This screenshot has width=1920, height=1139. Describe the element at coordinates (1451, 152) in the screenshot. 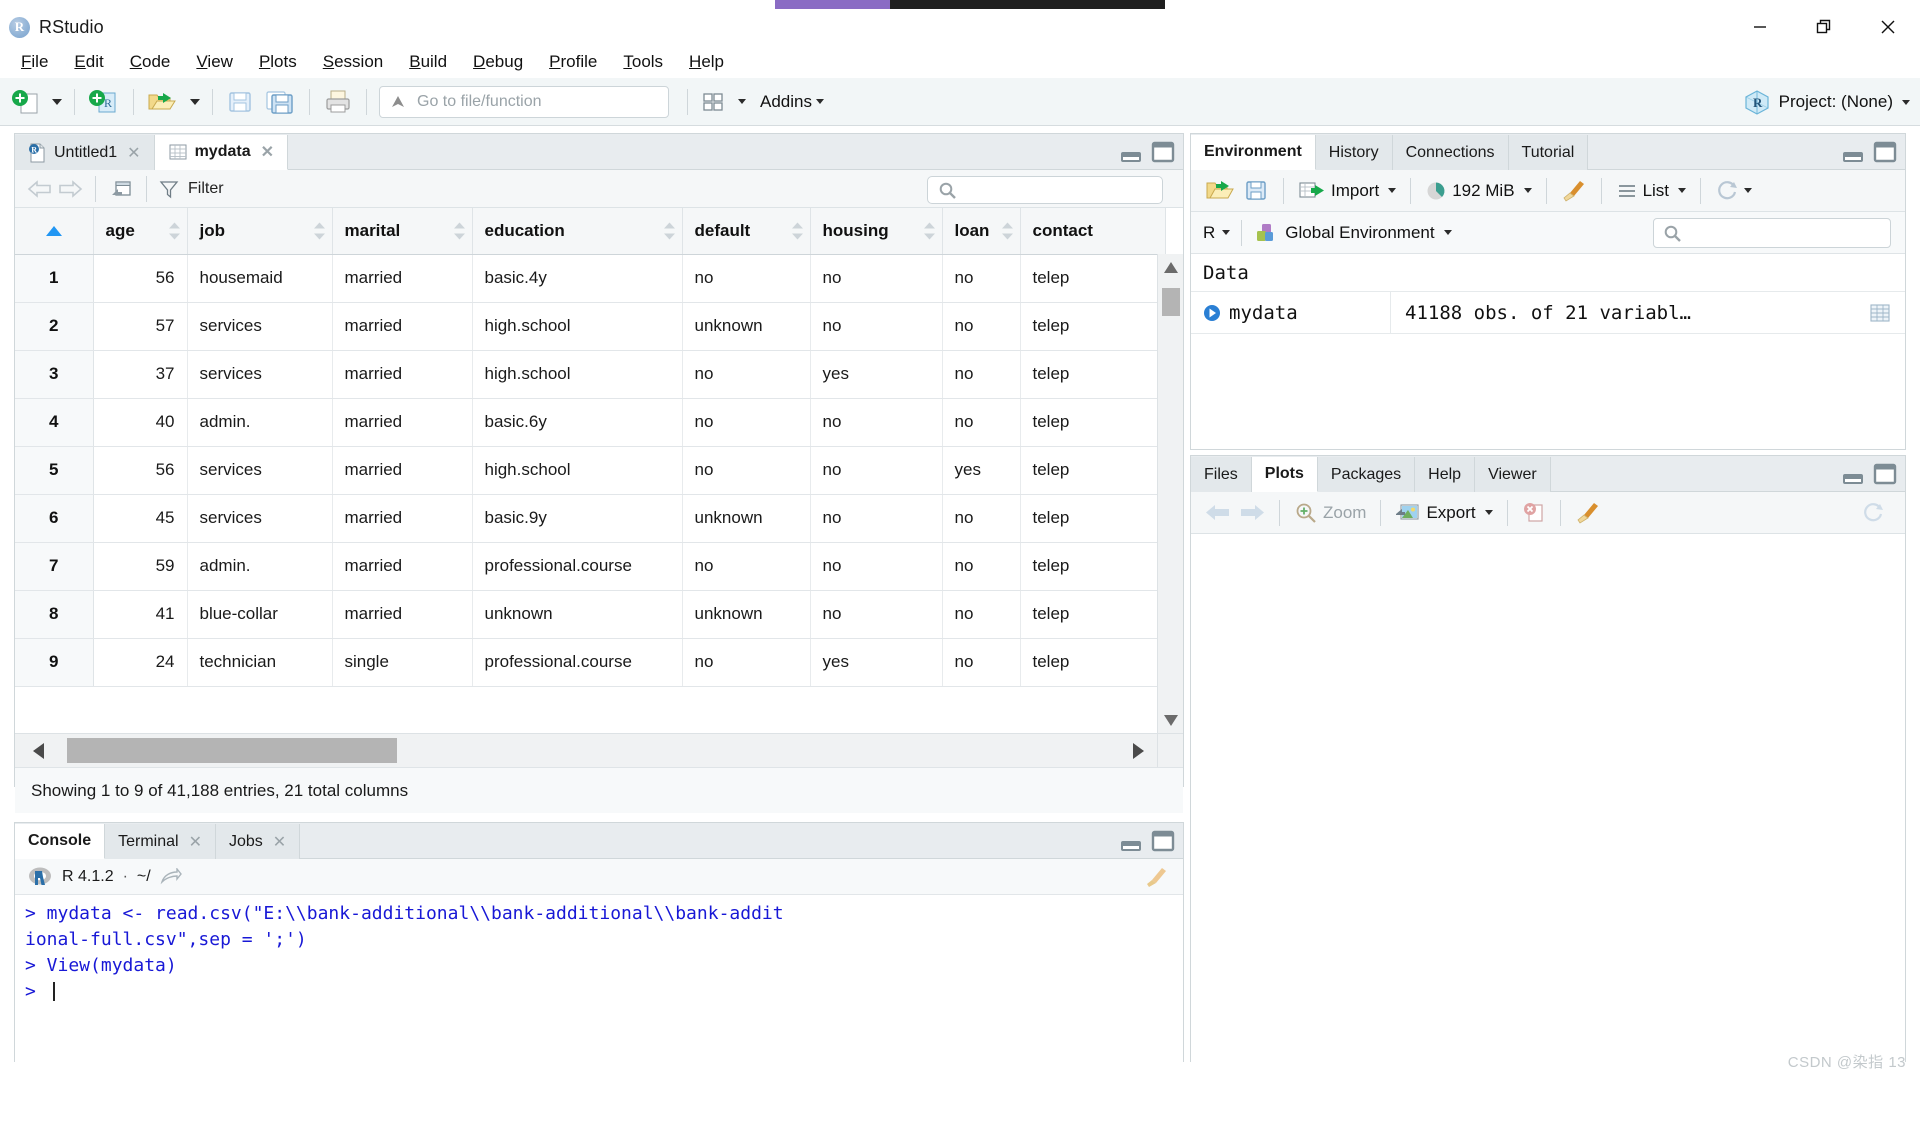

I see `tab-connections: Connections` at that location.